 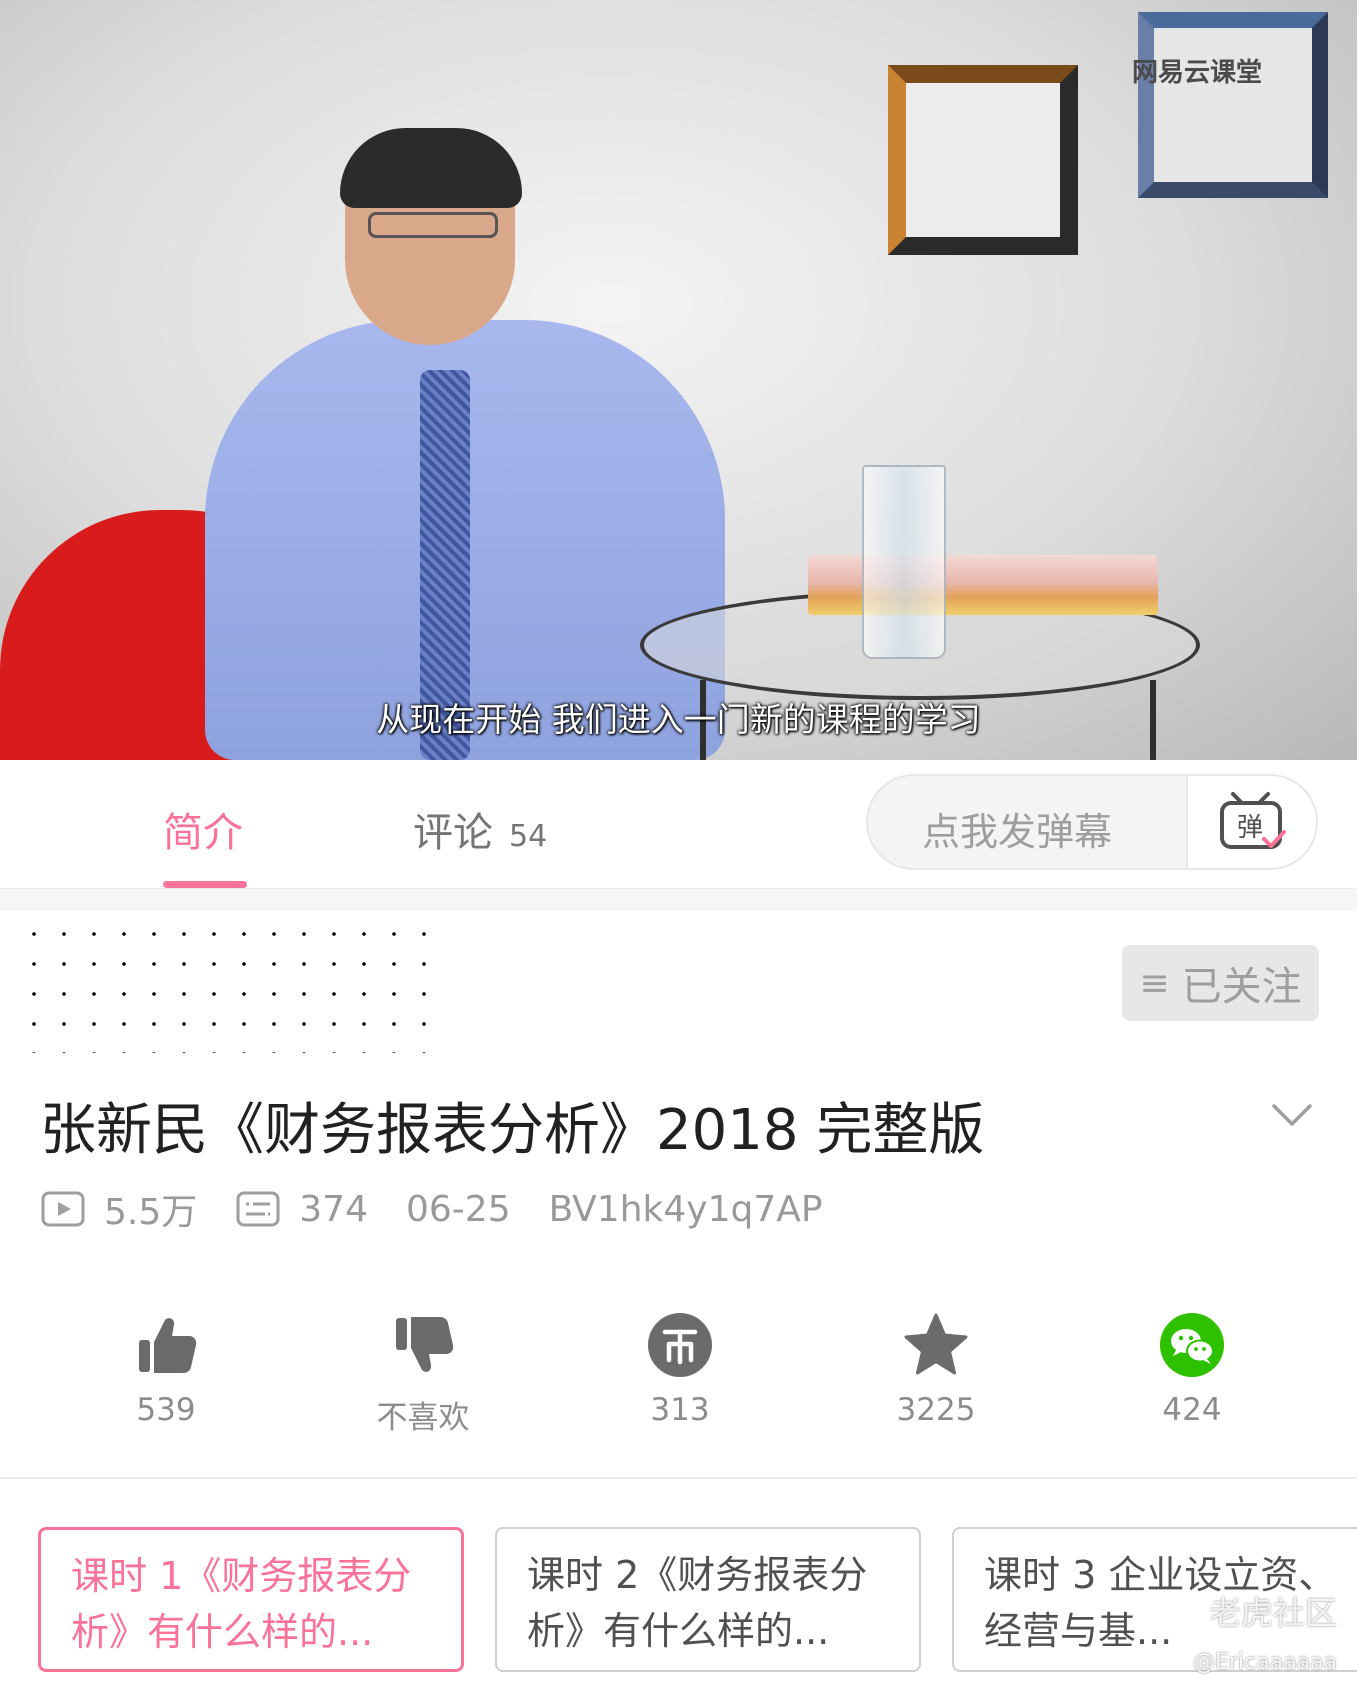 I want to click on video-watermark: 网易云课堂, so click(x=1197, y=73).